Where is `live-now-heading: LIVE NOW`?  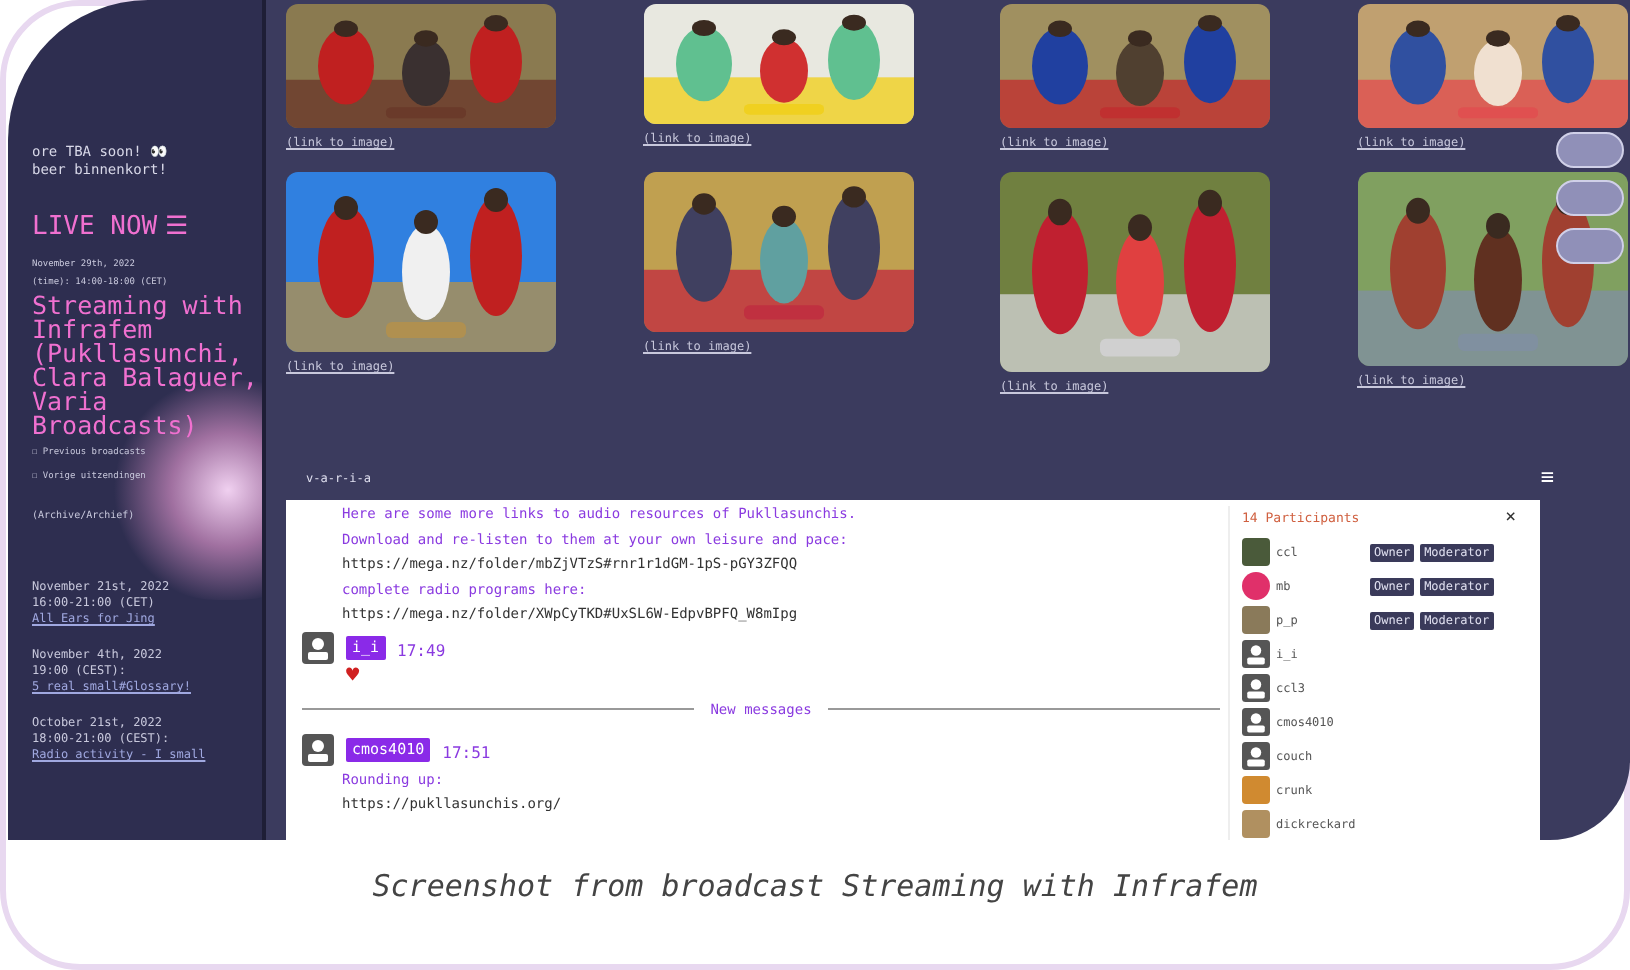
live-now-heading: LIVE NOW is located at coordinates (95, 228).